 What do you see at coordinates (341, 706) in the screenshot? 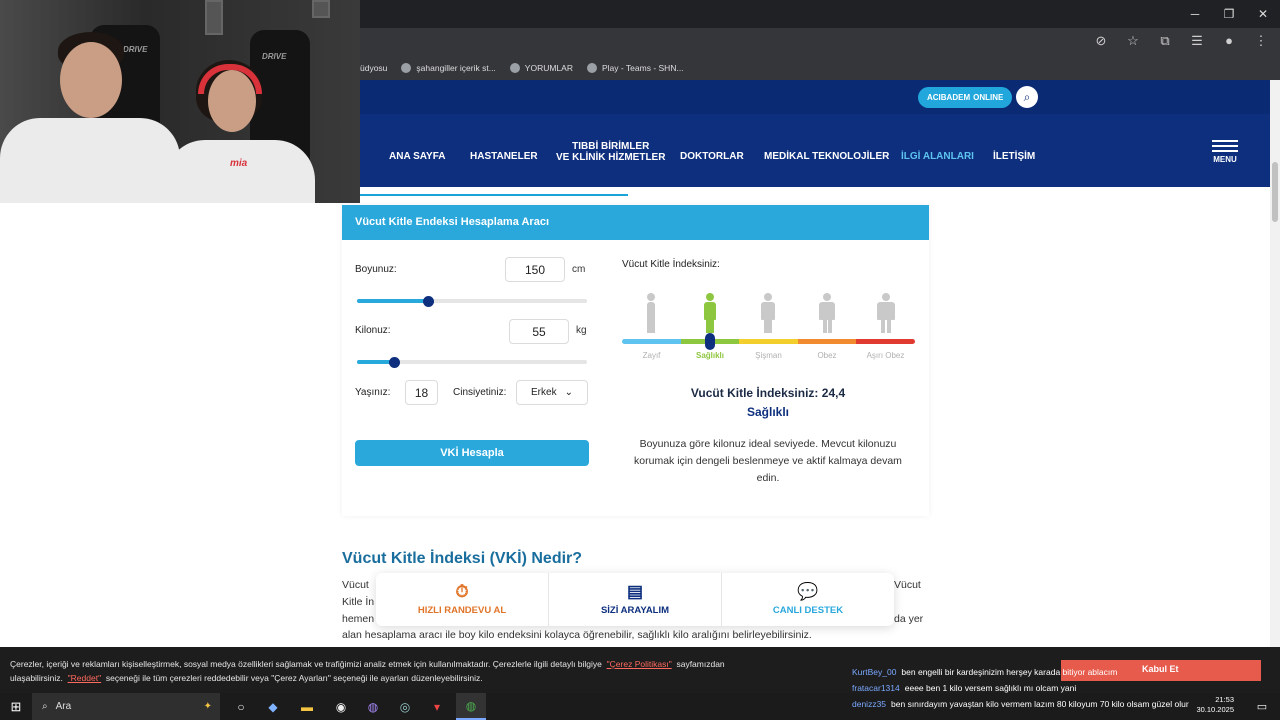
I see `obs-icon: ◉` at bounding box center [341, 706].